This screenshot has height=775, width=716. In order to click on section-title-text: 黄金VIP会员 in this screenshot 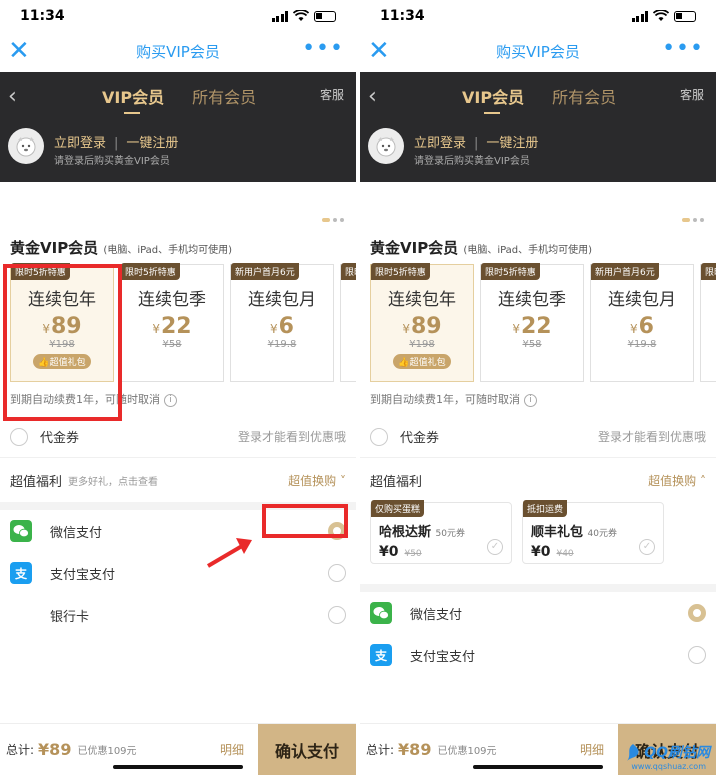, I will do `click(54, 248)`.